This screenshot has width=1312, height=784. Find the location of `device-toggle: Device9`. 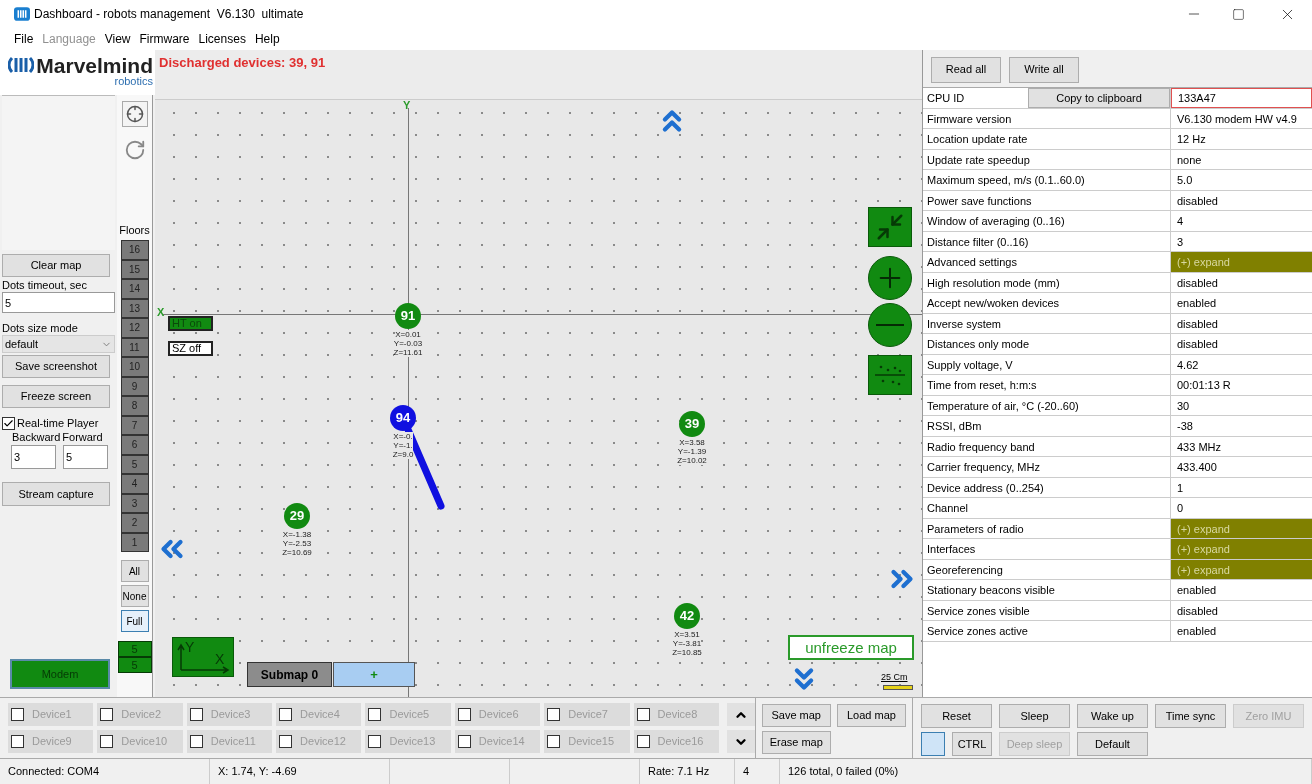

device-toggle: Device9 is located at coordinates (51, 741).